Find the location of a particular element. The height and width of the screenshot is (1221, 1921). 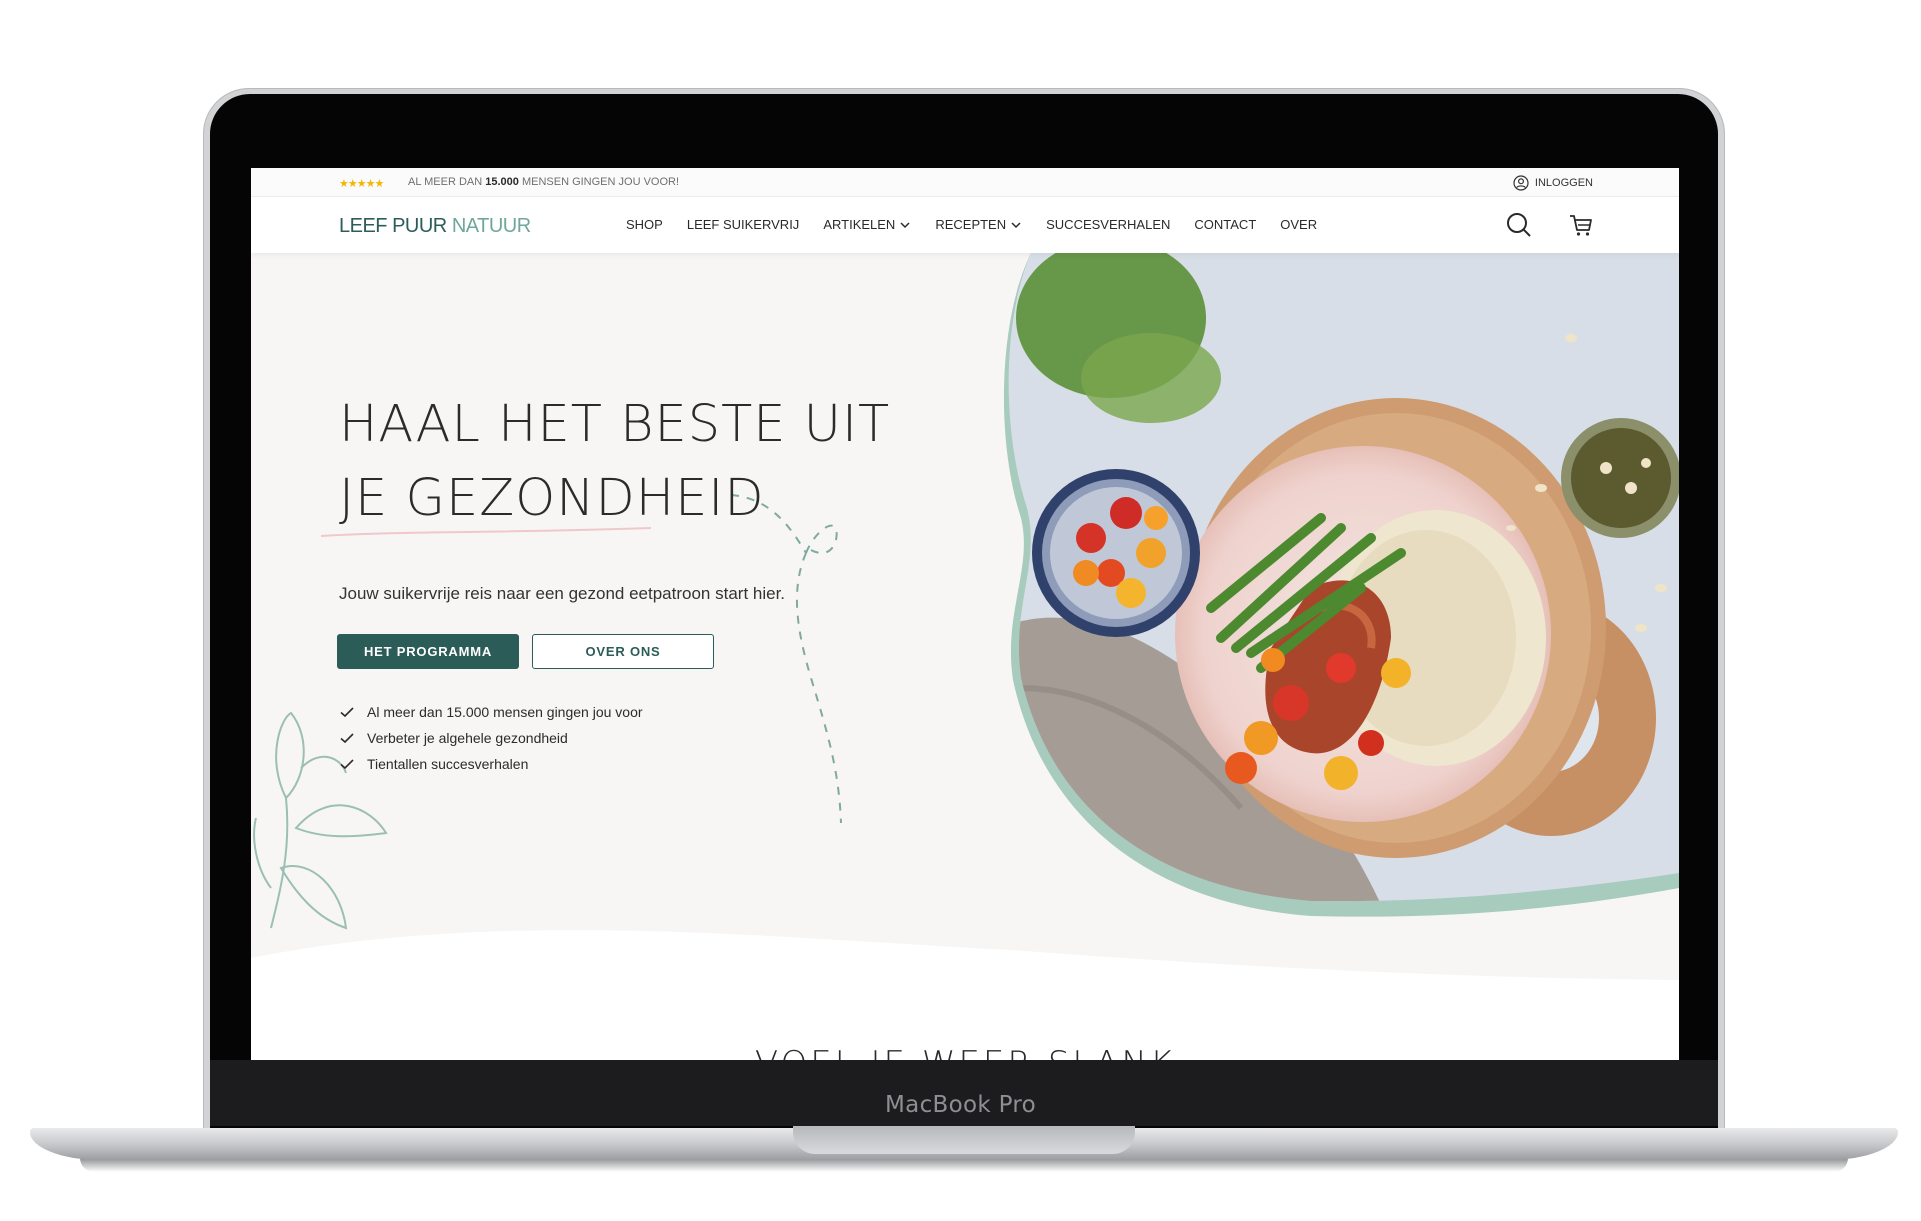

next-section-title: VOEL JE WEER SLANK is located at coordinates (965, 1052).